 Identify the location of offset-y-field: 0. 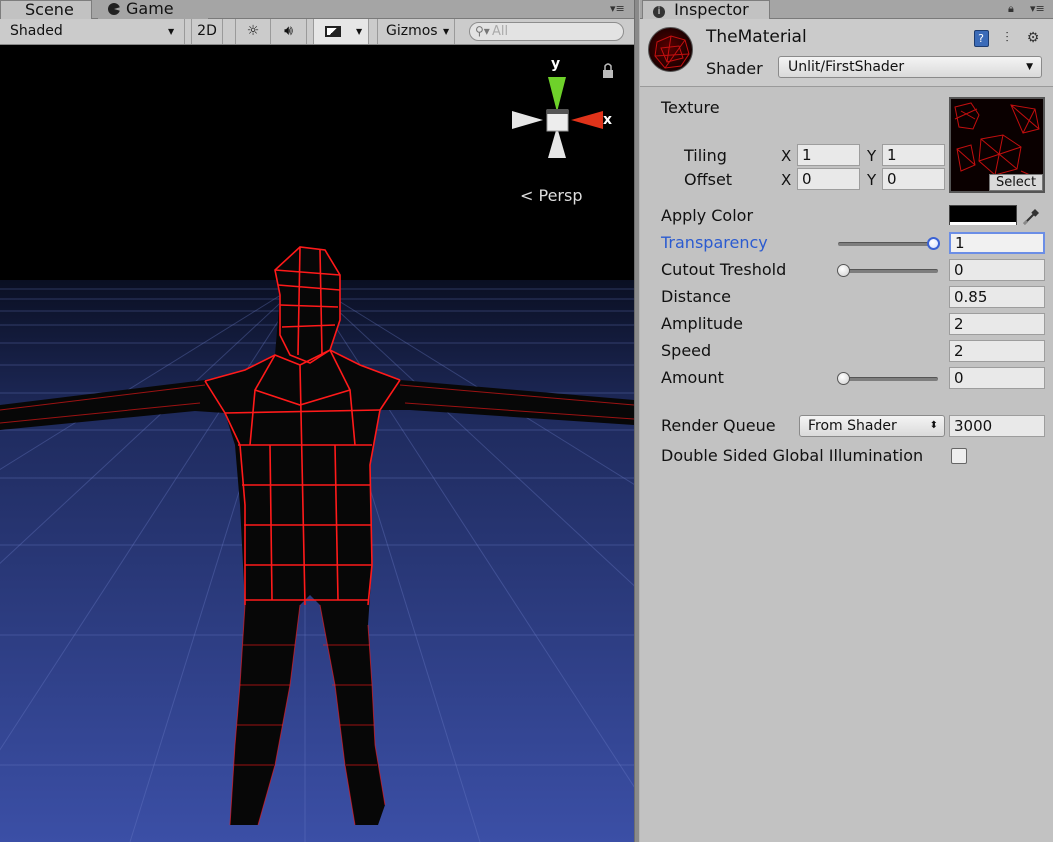
(913, 179).